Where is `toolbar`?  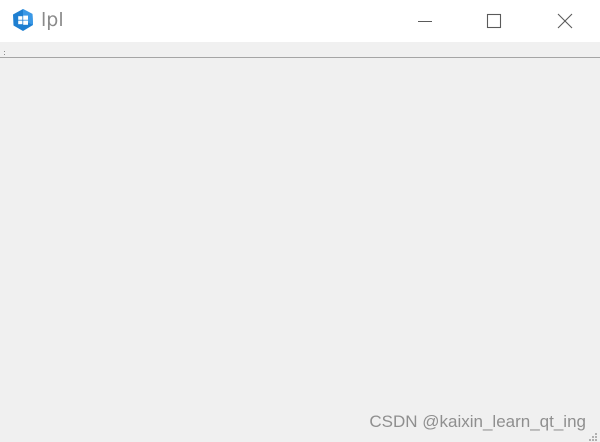 toolbar is located at coordinates (300, 50).